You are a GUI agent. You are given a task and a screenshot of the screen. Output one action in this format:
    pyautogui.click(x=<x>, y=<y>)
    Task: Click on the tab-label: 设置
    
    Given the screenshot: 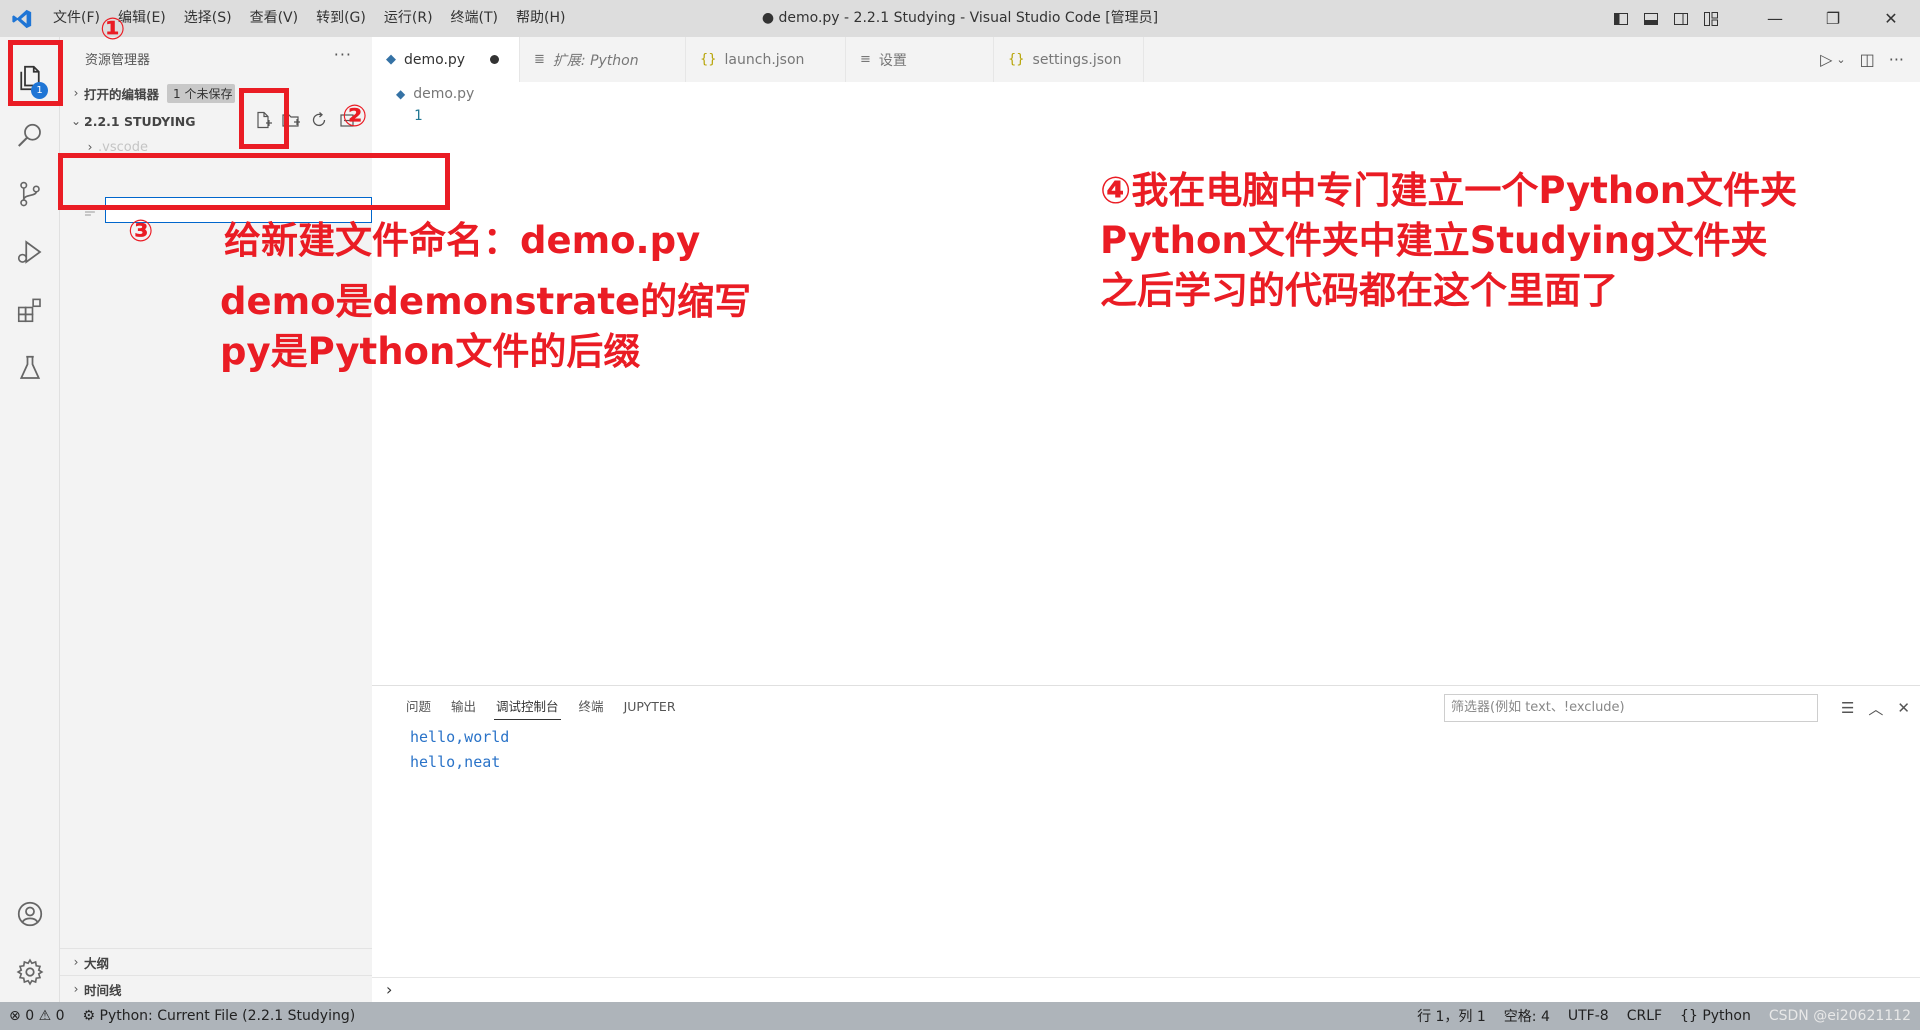 What is the action you would take?
    pyautogui.click(x=892, y=60)
    